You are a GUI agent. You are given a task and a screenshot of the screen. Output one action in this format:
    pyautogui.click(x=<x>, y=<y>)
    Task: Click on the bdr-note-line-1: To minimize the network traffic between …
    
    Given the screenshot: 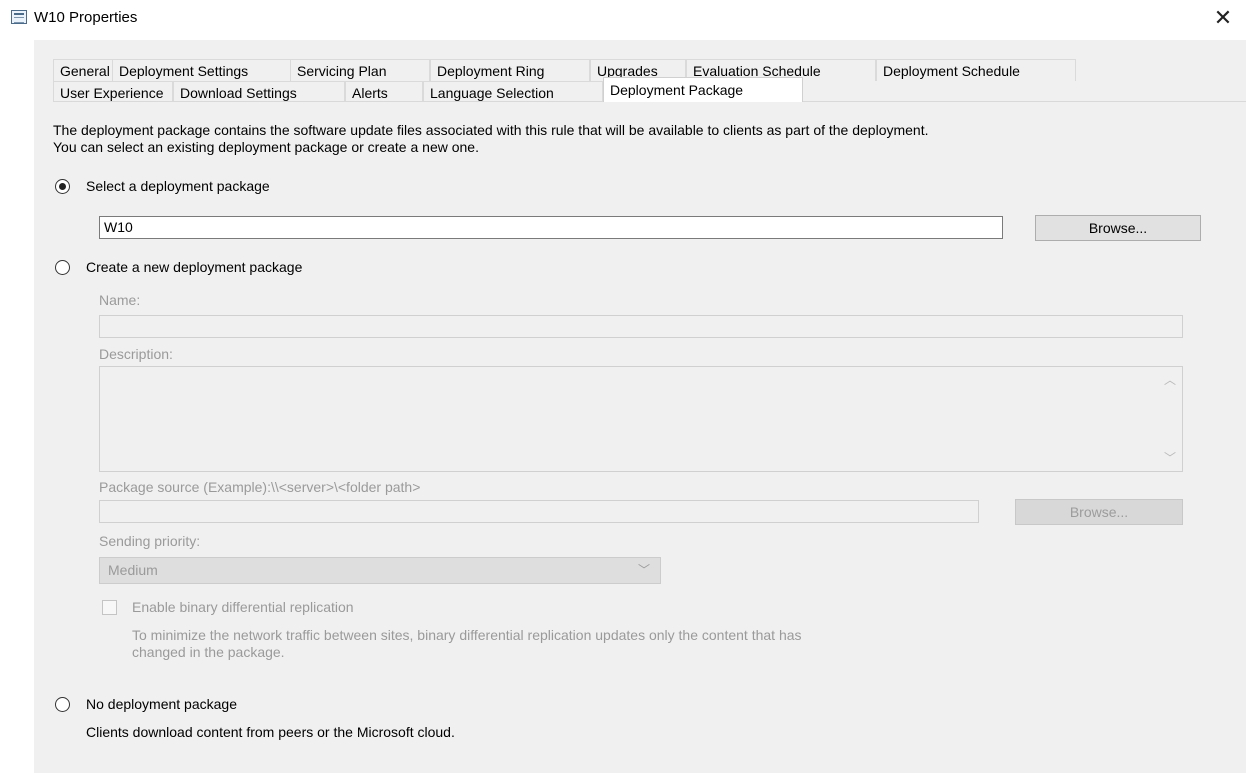 What is the action you would take?
    pyautogui.click(x=467, y=635)
    